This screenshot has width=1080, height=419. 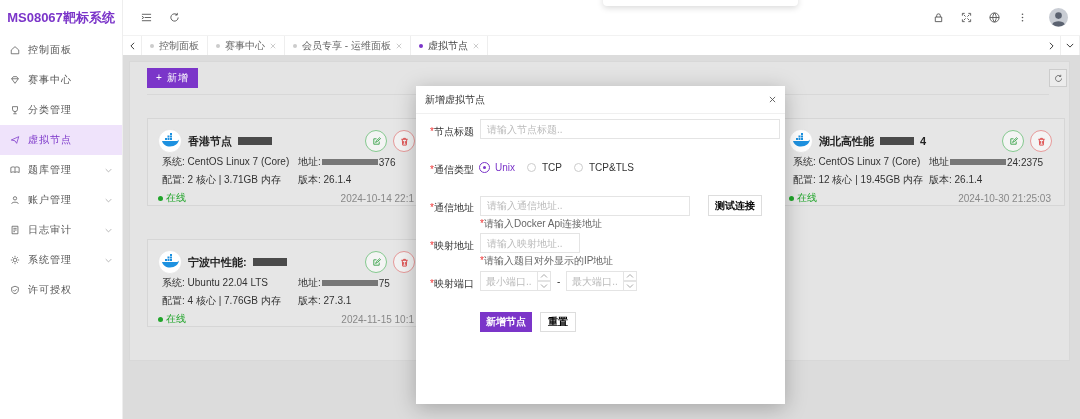 What do you see at coordinates (217, 262) in the screenshot?
I see `node-title: 宁波中性能:` at bounding box center [217, 262].